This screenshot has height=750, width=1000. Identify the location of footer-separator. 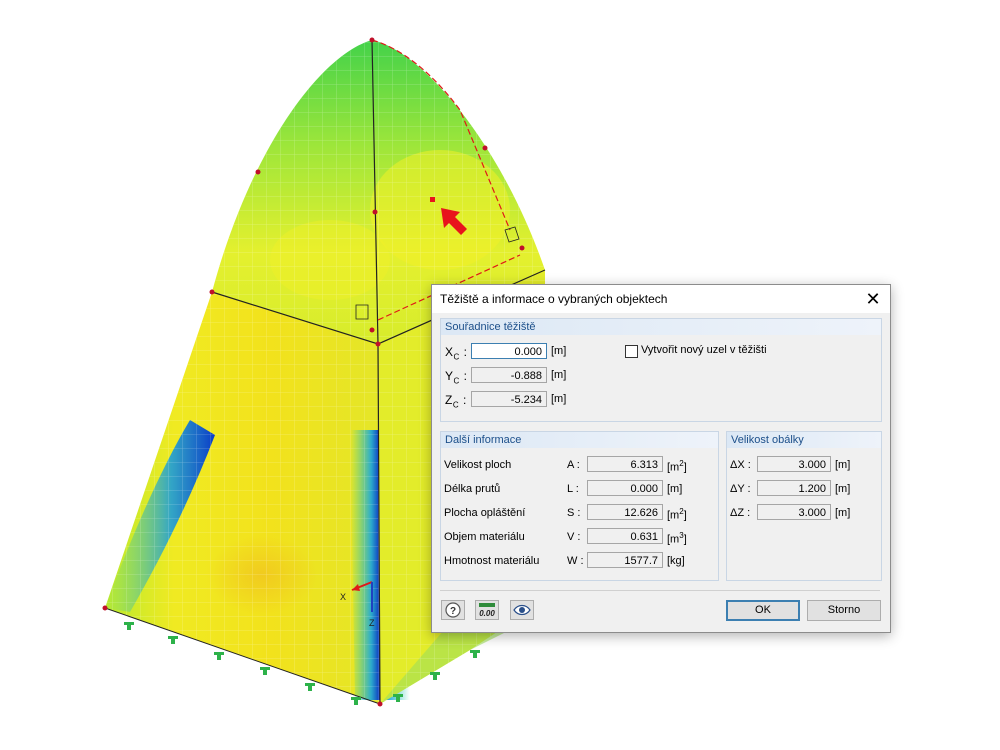
(660, 590).